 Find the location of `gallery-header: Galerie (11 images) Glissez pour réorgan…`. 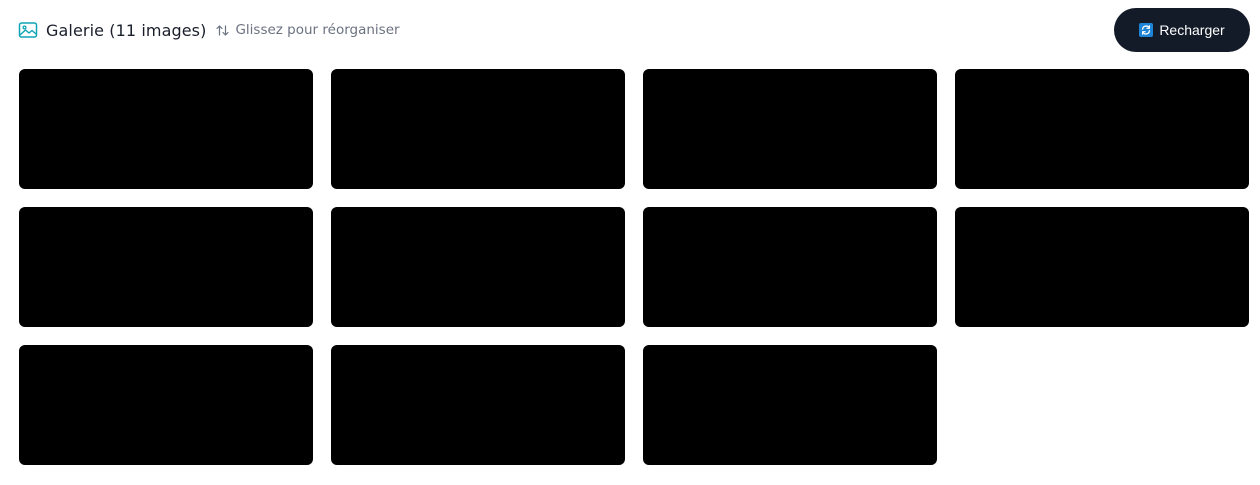

gallery-header: Galerie (11 images) Glissez pour réorgan… is located at coordinates (630, 30).